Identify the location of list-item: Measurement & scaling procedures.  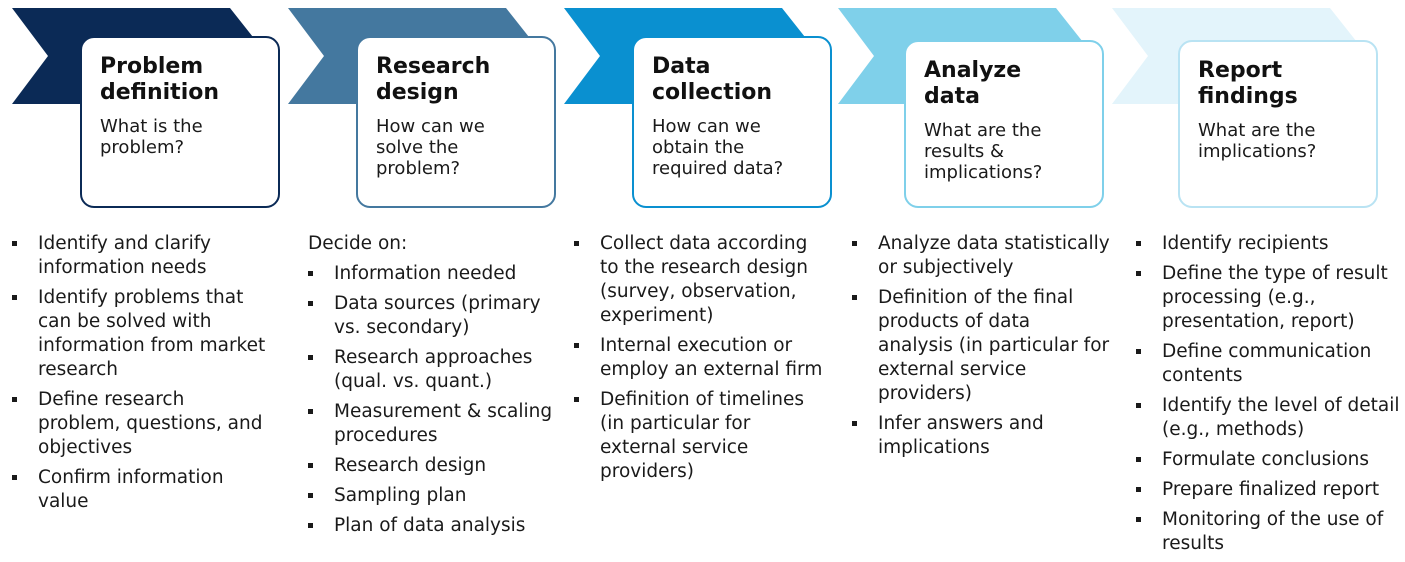
(439, 424).